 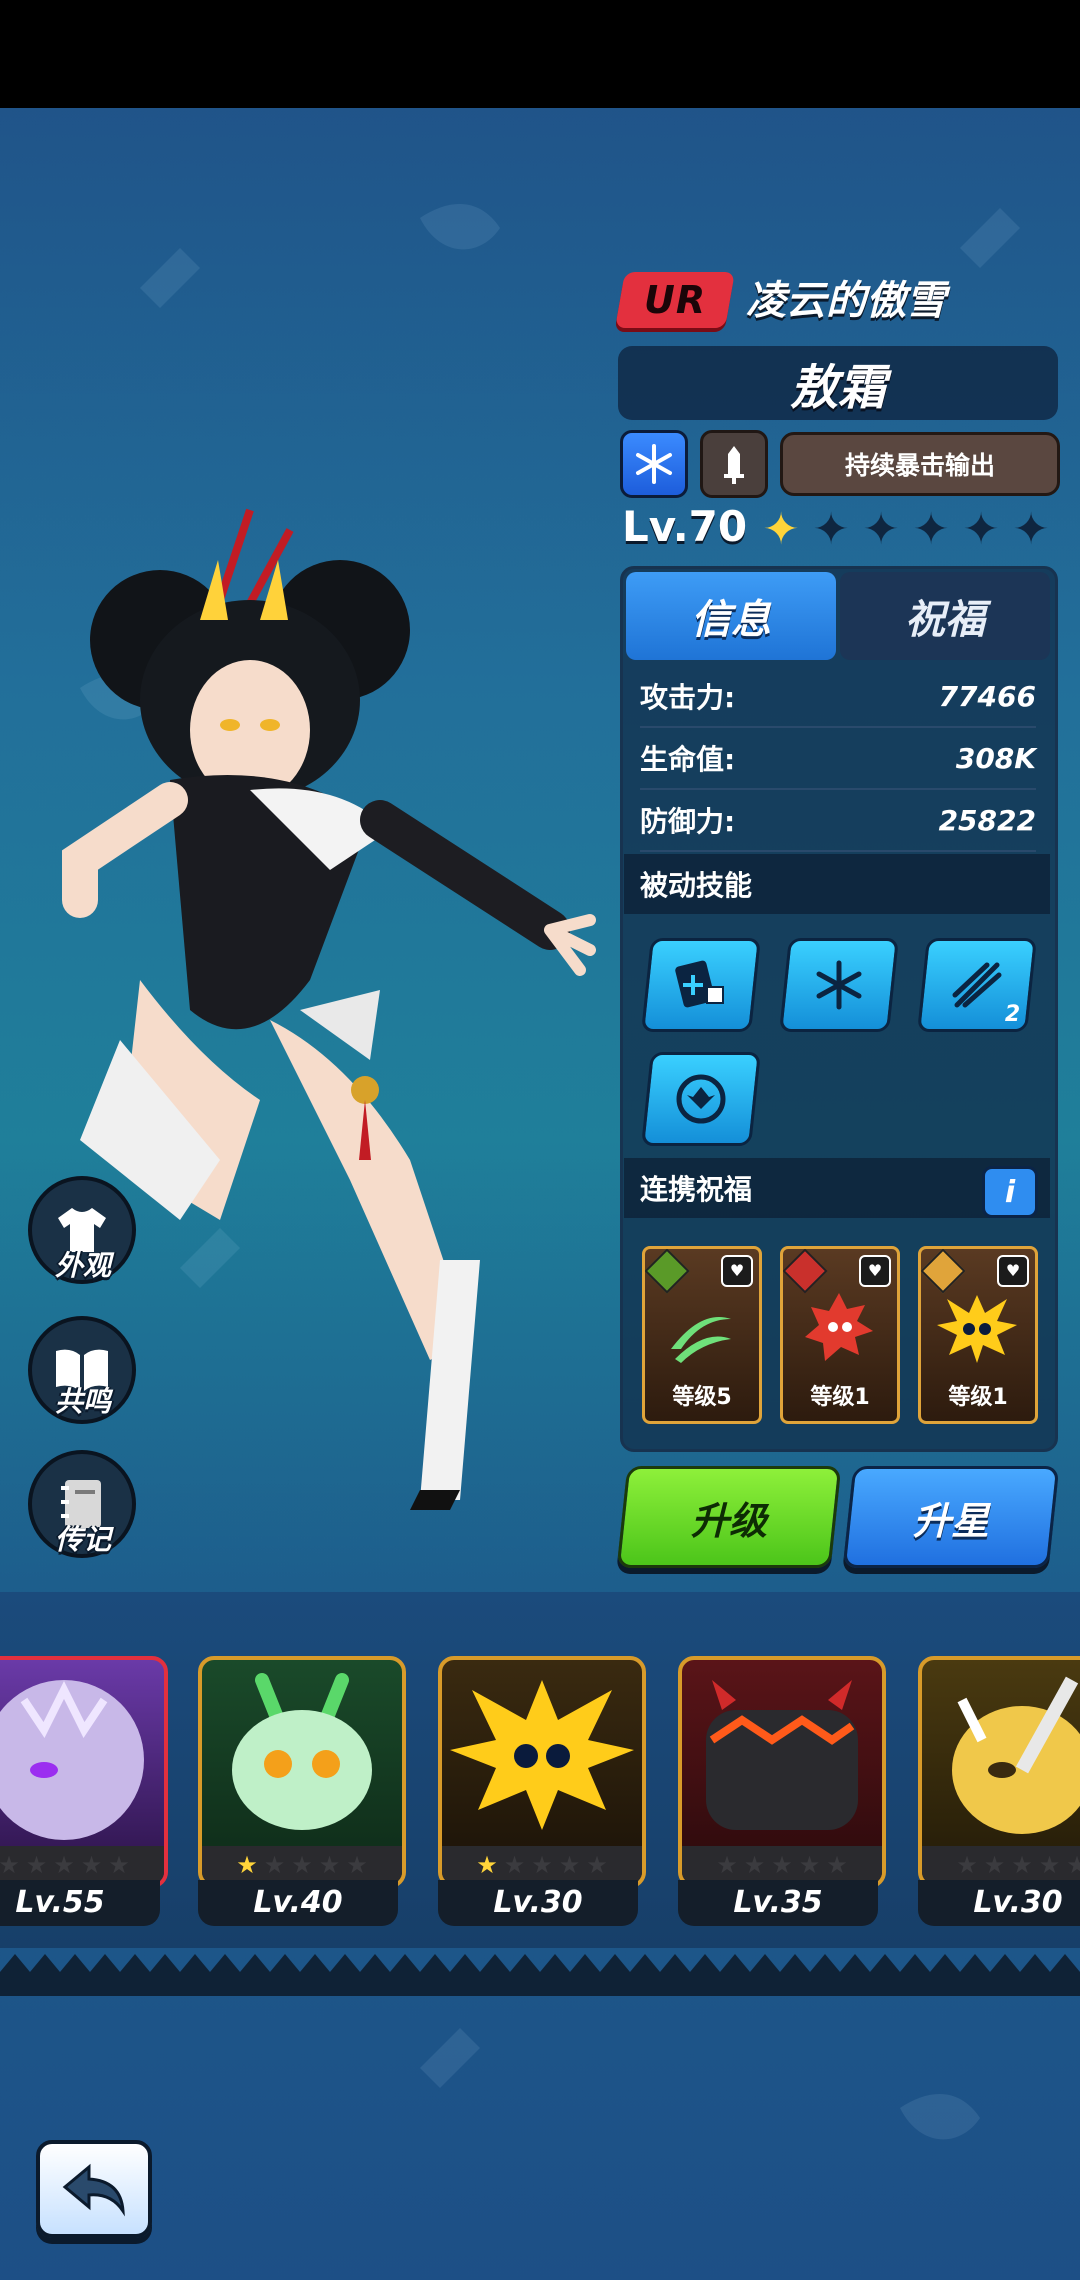 I want to click on rarity-badge: UR, so click(x=675, y=300).